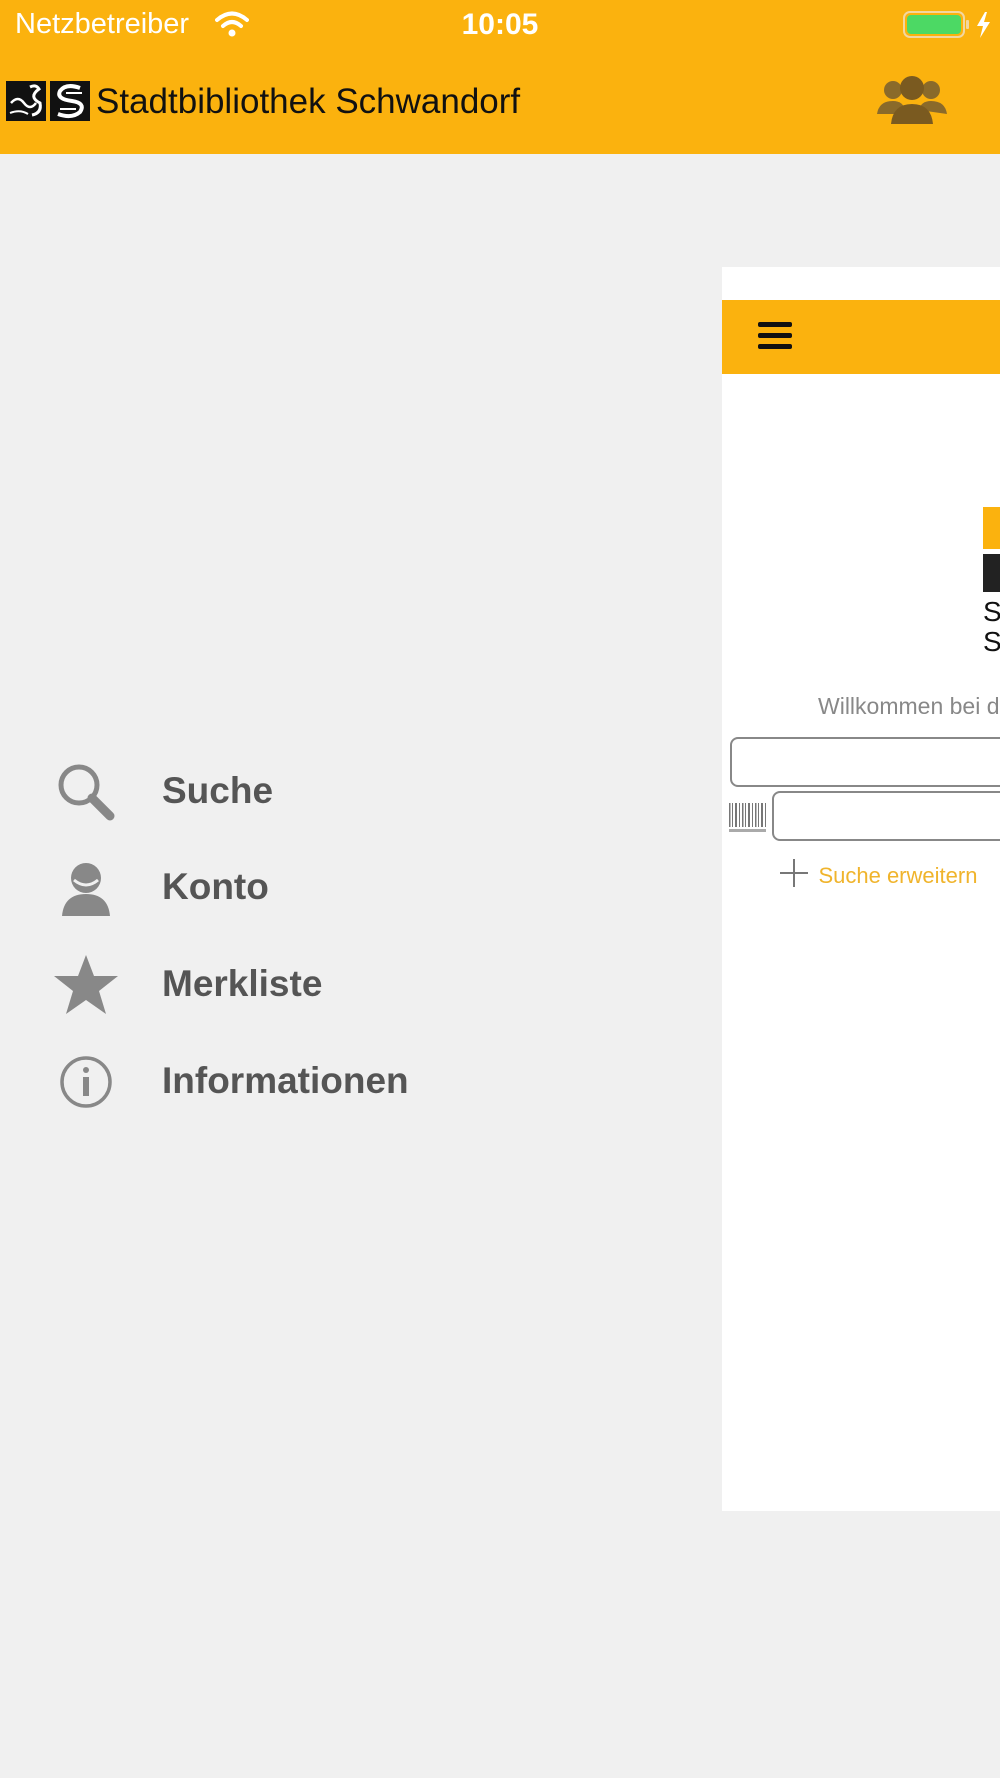 This screenshot has height=1778, width=1000. What do you see at coordinates (285, 1080) in the screenshot?
I see `menu-item-label: Informationen` at bounding box center [285, 1080].